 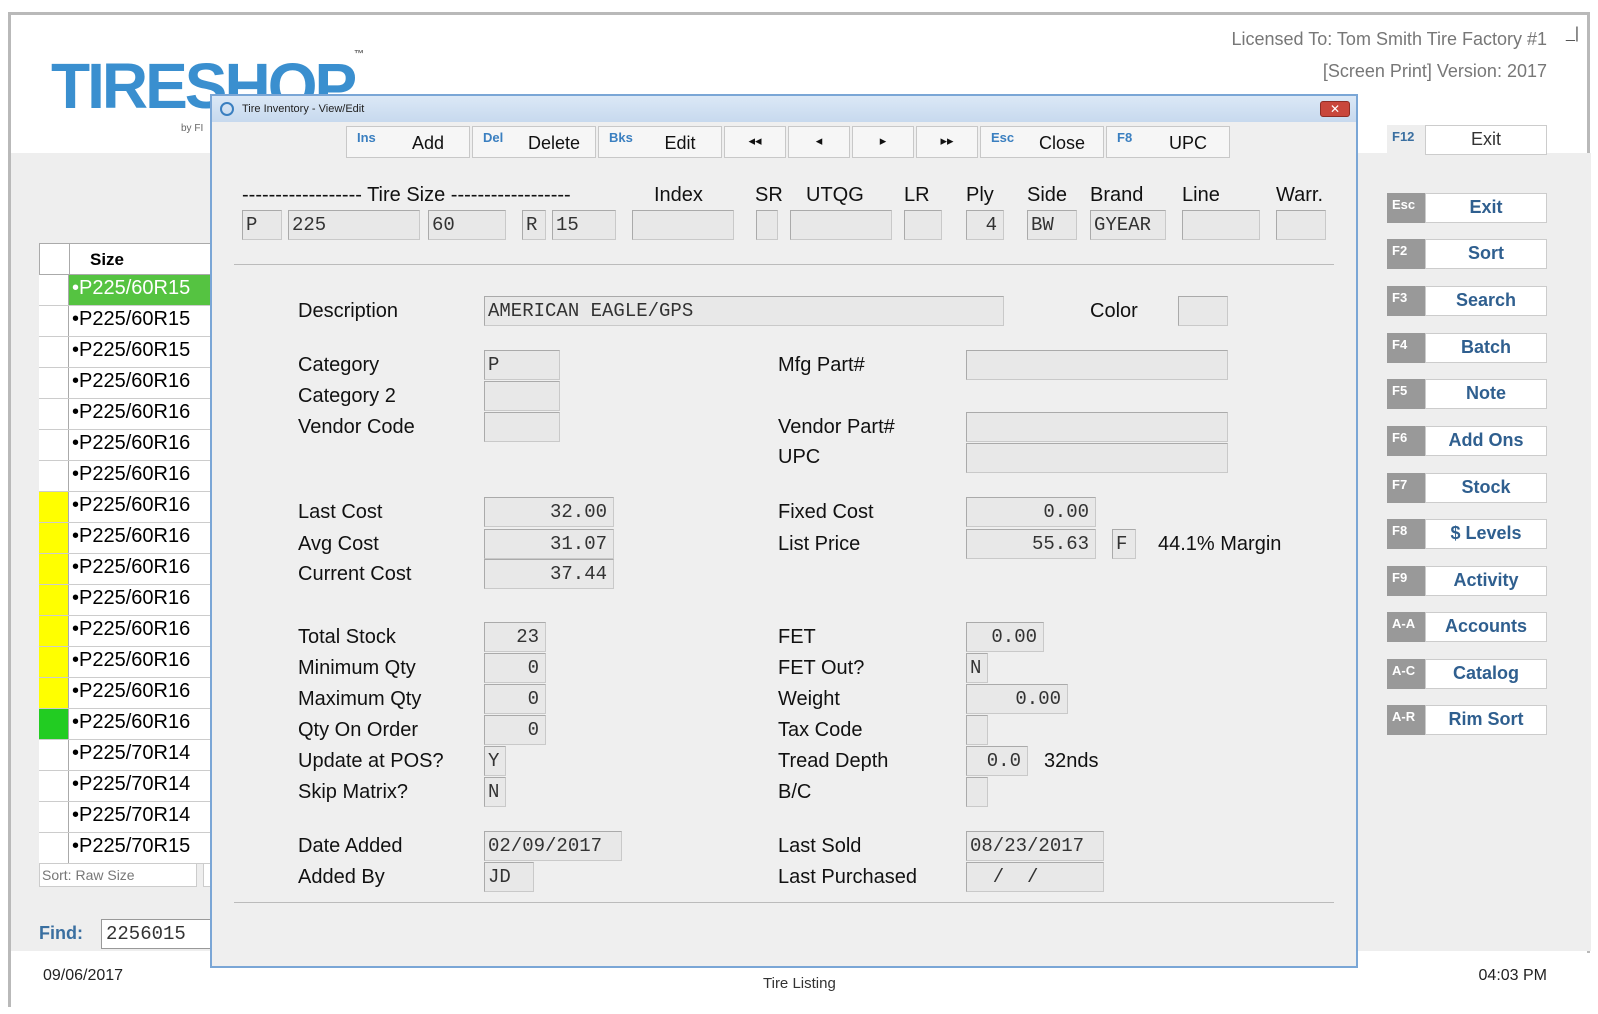 I want to click on vendor-code-field, so click(x=522, y=427).